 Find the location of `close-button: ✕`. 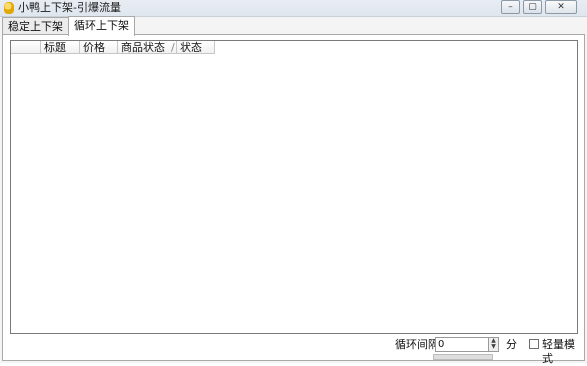

close-button: ✕ is located at coordinates (561, 7).